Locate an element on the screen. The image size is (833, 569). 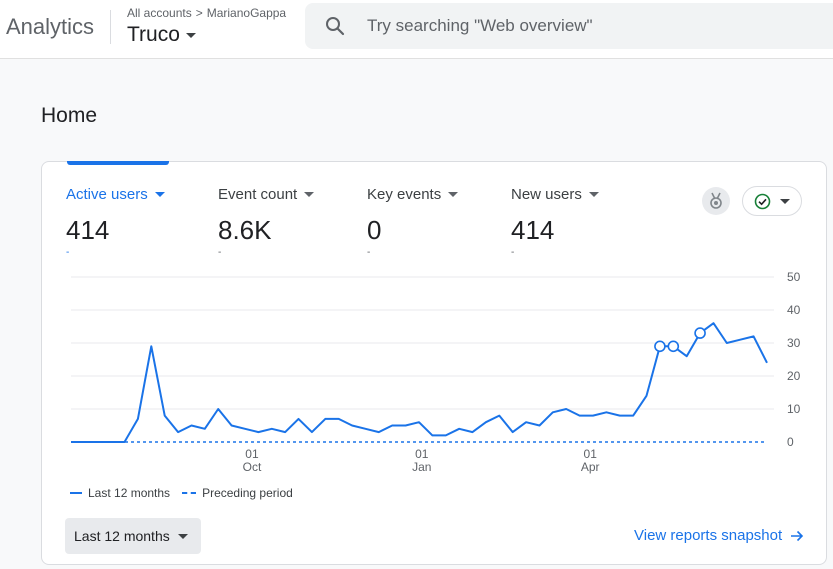
app-name: Analytics is located at coordinates (50, 27).